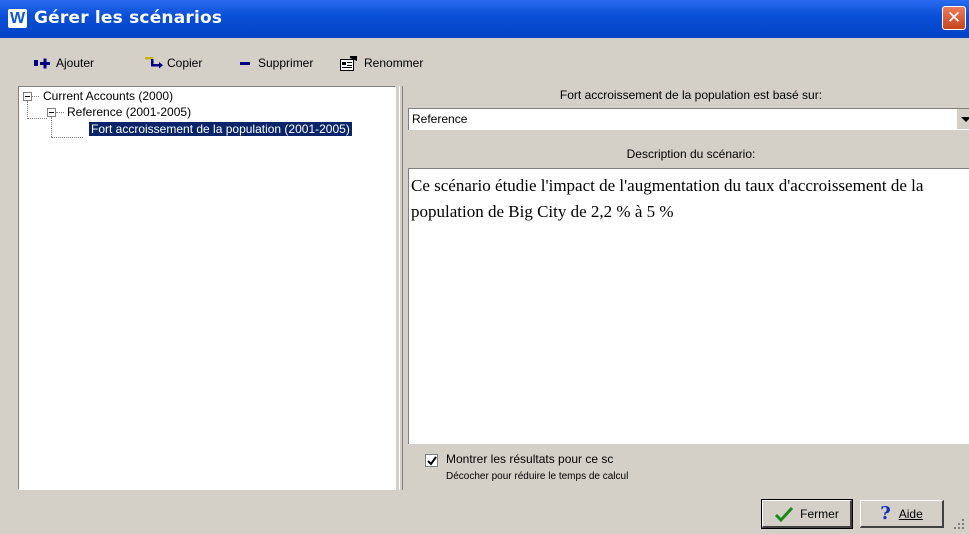 The image size is (969, 534). What do you see at coordinates (537, 476) in the screenshot?
I see `show-results-hint: Décocher pour réduire le temps de calcul` at bounding box center [537, 476].